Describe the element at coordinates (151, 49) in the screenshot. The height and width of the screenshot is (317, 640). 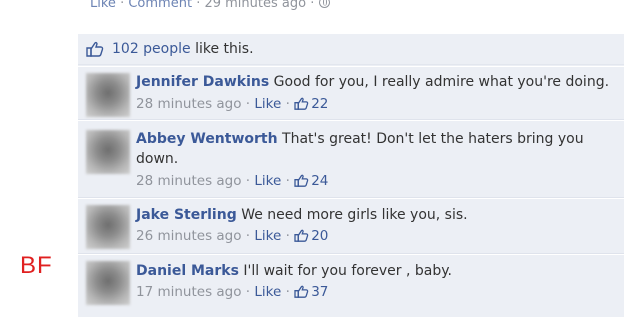
I see `likes-people-link: 102 people` at that location.